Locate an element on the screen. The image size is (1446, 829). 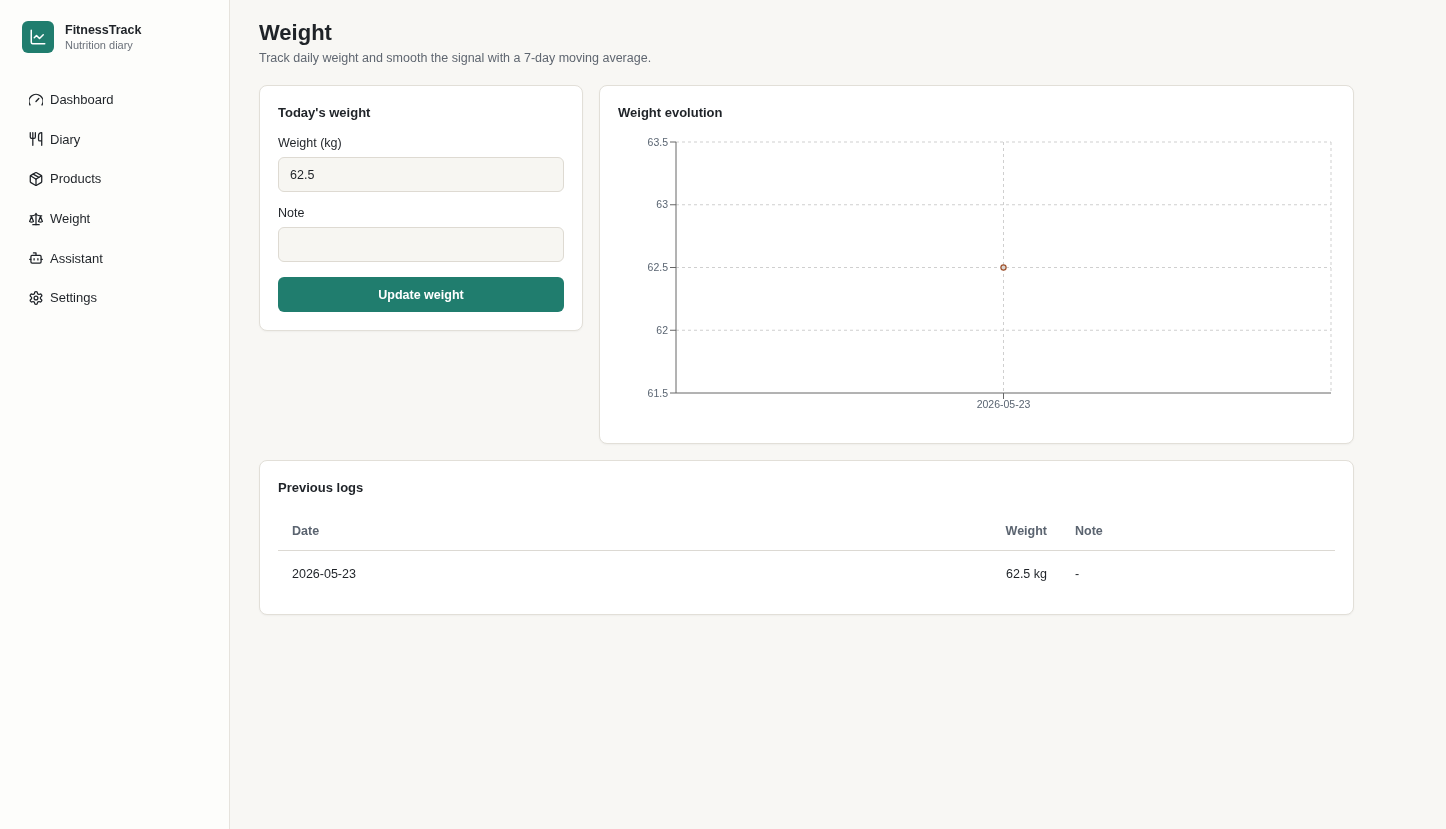
page-title: Weight is located at coordinates (295, 33).